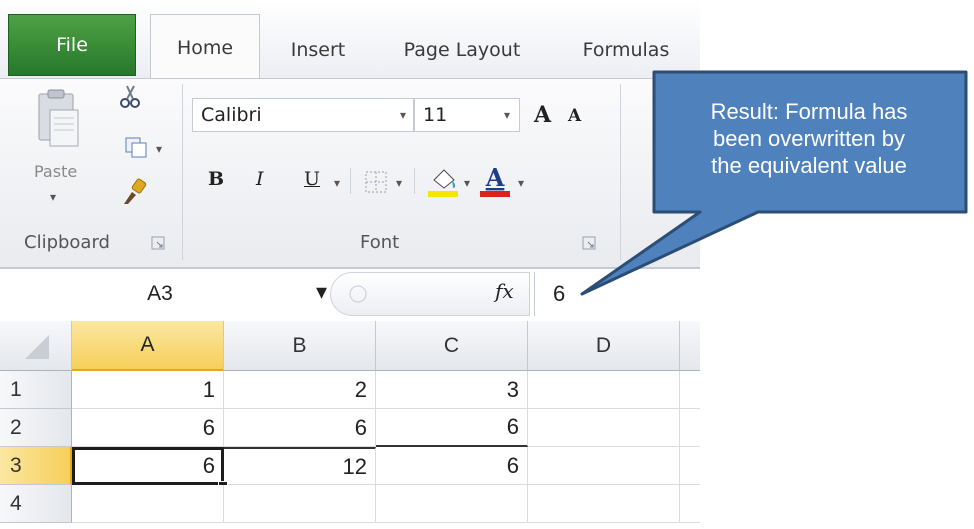 The image size is (974, 529). I want to click on font-name-dropdown-icon: ▾, so click(403, 115).